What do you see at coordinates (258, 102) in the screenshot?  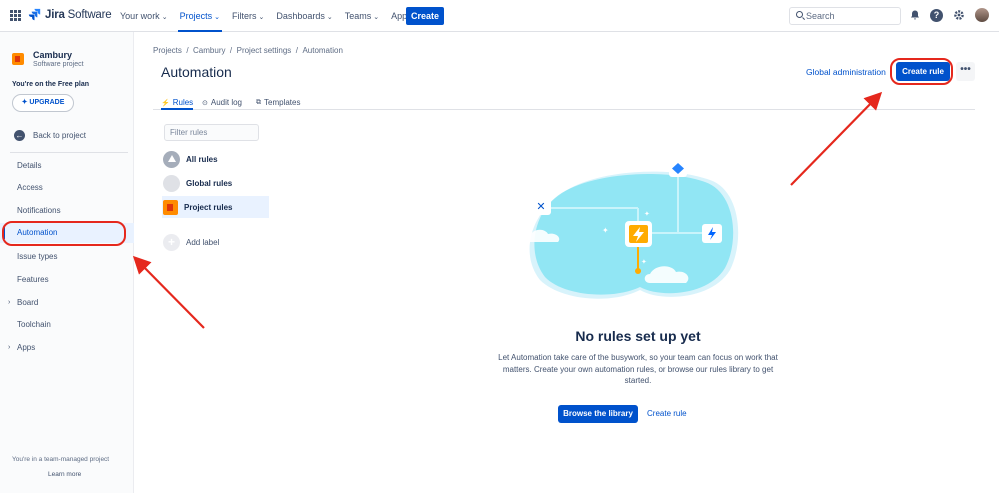 I see `copy-icon: ⧉` at bounding box center [258, 102].